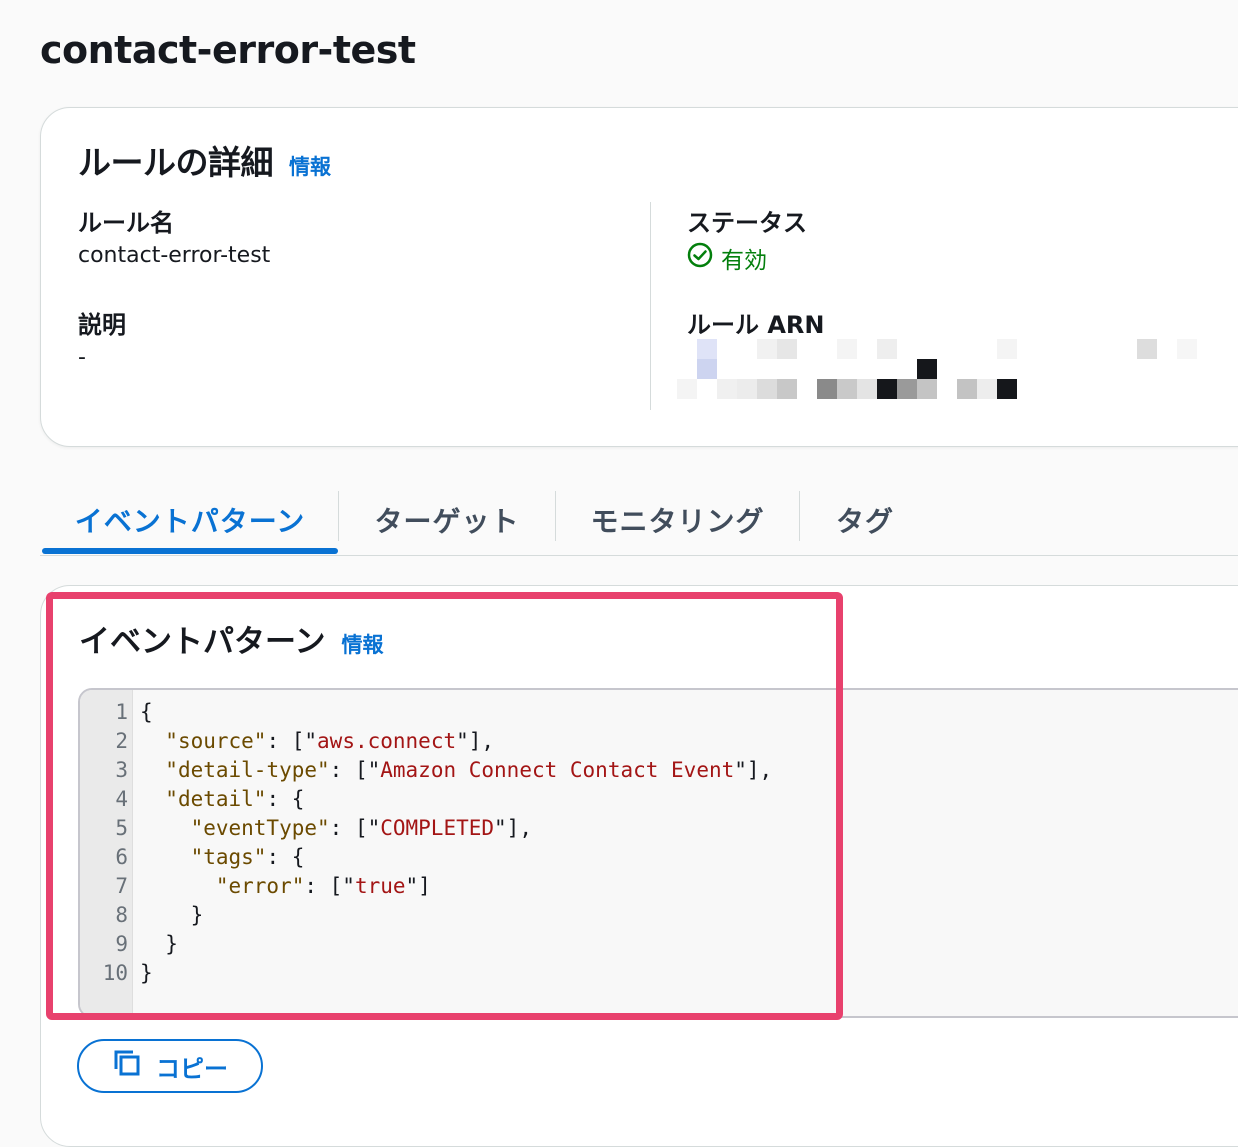 Image resolution: width=1238 pixels, height=1147 pixels. I want to click on line-number: 9, so click(121, 944).